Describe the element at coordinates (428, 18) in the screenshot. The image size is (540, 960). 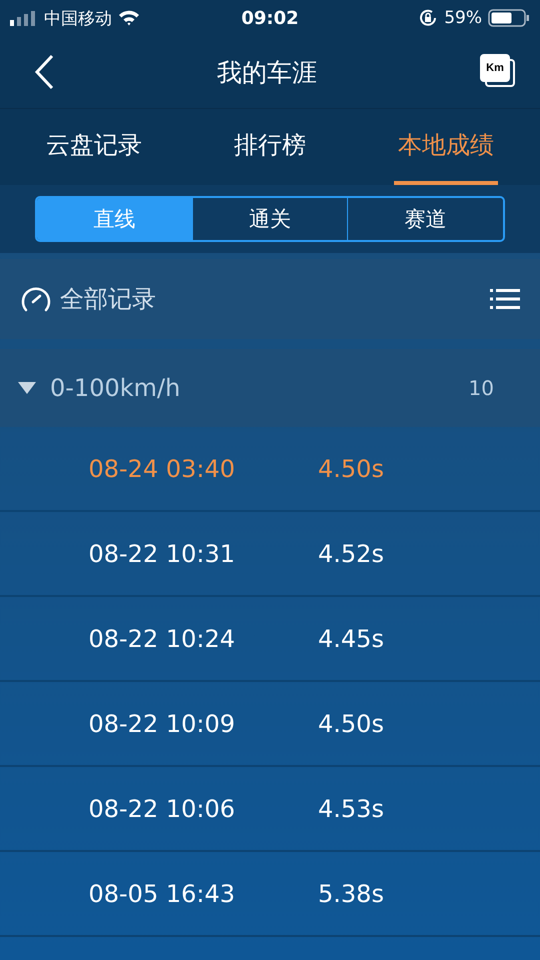
I see `rotation-lock-icon` at that location.